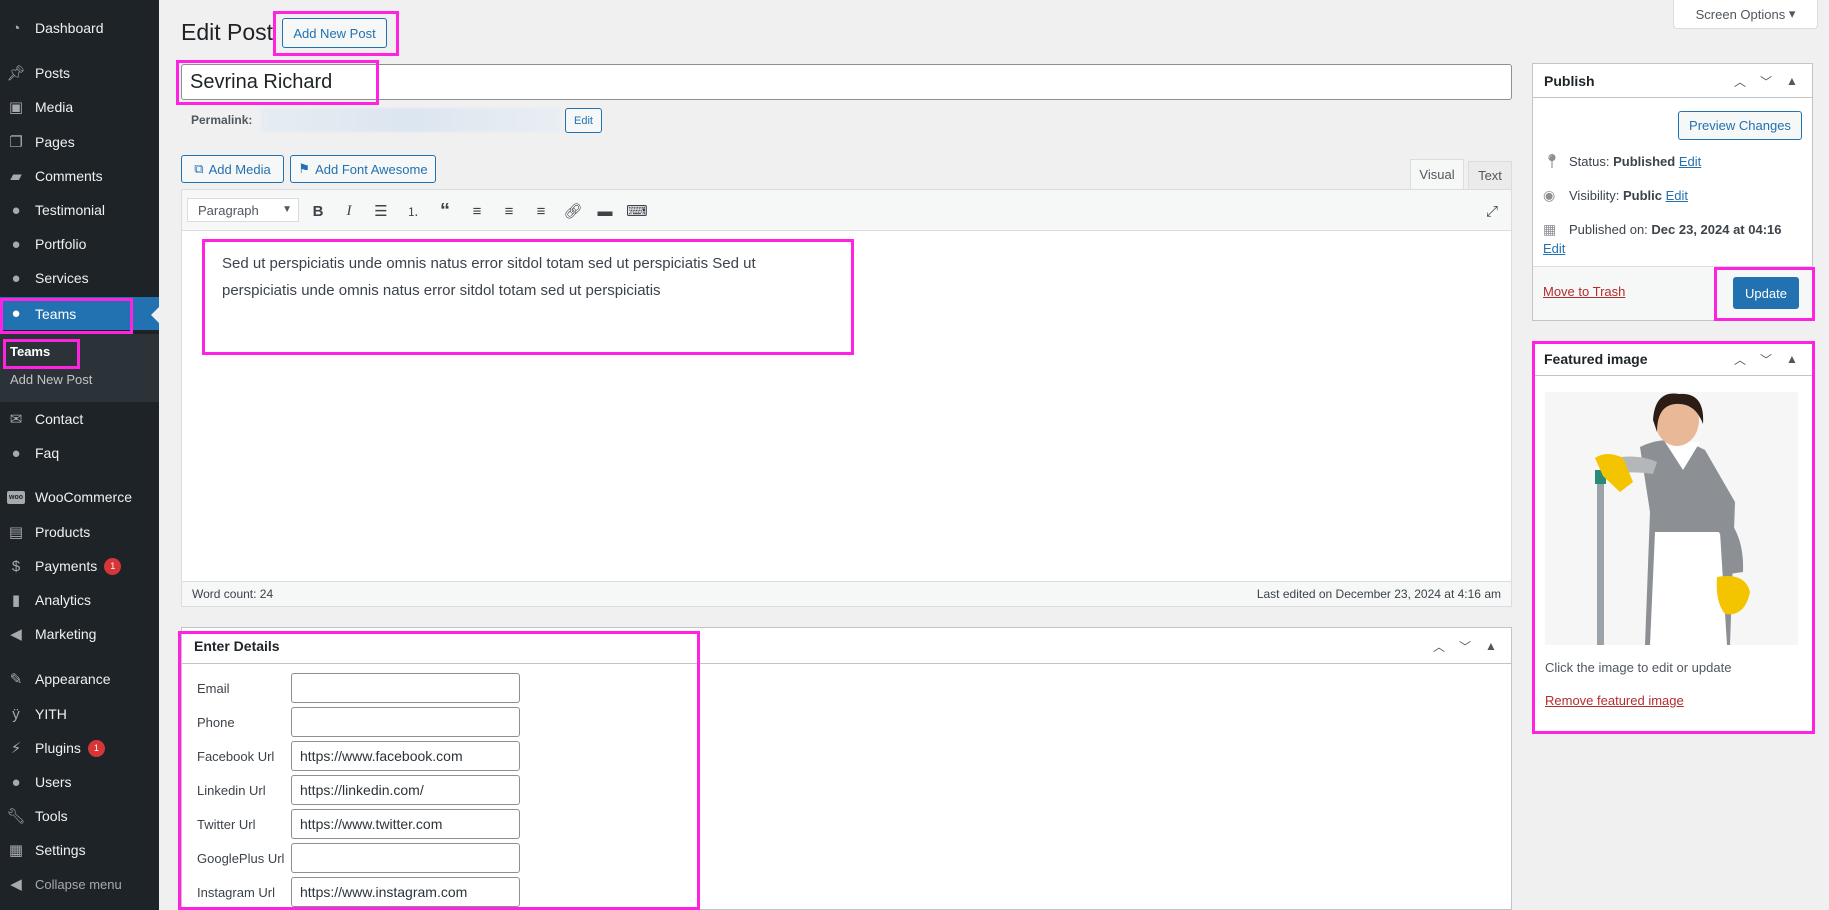 This screenshot has height=910, width=1829. What do you see at coordinates (79, 532) in the screenshot?
I see `sidebar-item-products: ▤ Products` at bounding box center [79, 532].